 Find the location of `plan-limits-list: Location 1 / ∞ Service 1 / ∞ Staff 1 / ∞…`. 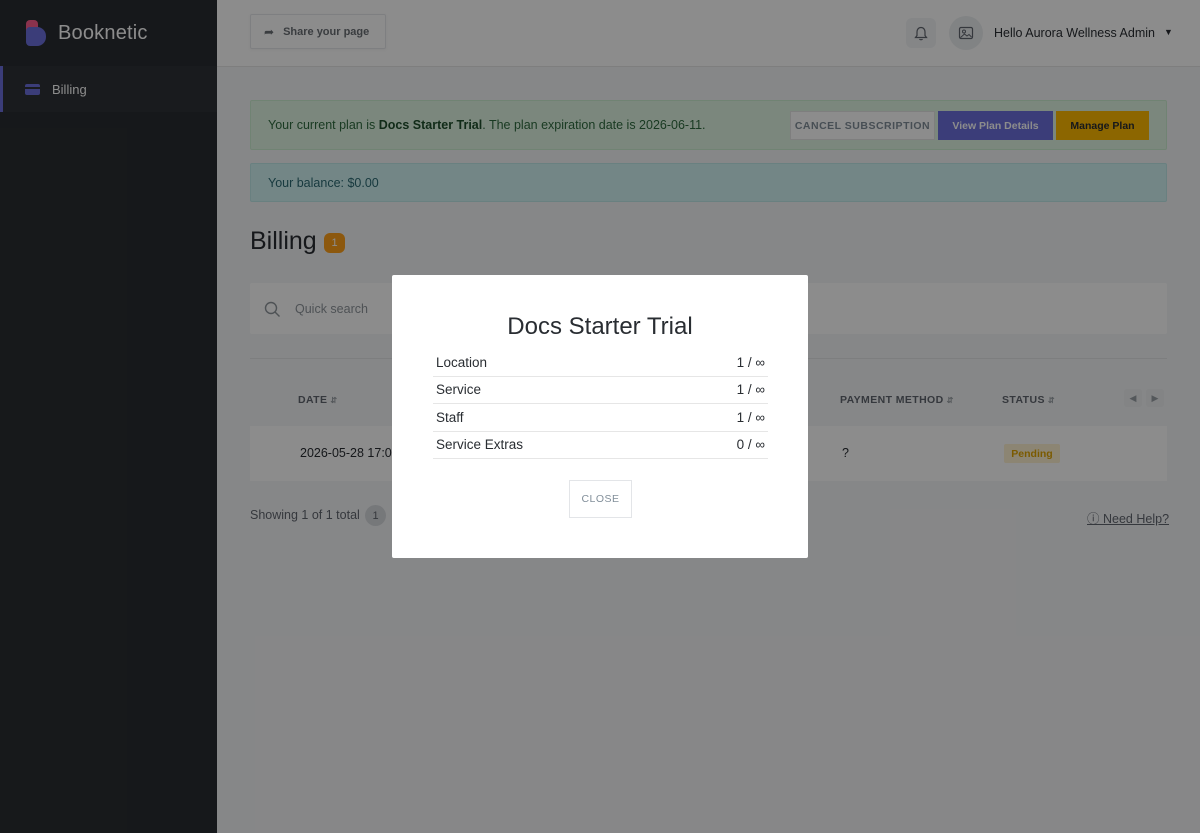

plan-limits-list: Location 1 / ∞ Service 1 / ∞ Staff 1 / ∞… is located at coordinates (600, 404).